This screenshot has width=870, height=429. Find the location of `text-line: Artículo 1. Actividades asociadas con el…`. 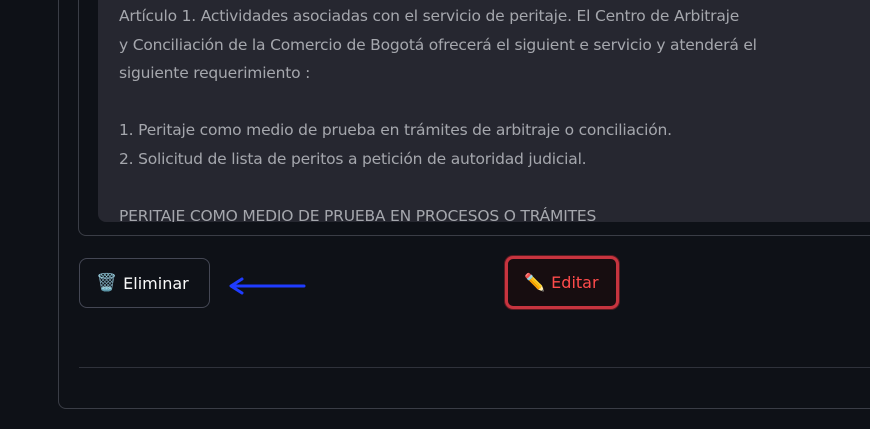

text-line: Artículo 1. Actividades asociadas con el… is located at coordinates (429, 16).